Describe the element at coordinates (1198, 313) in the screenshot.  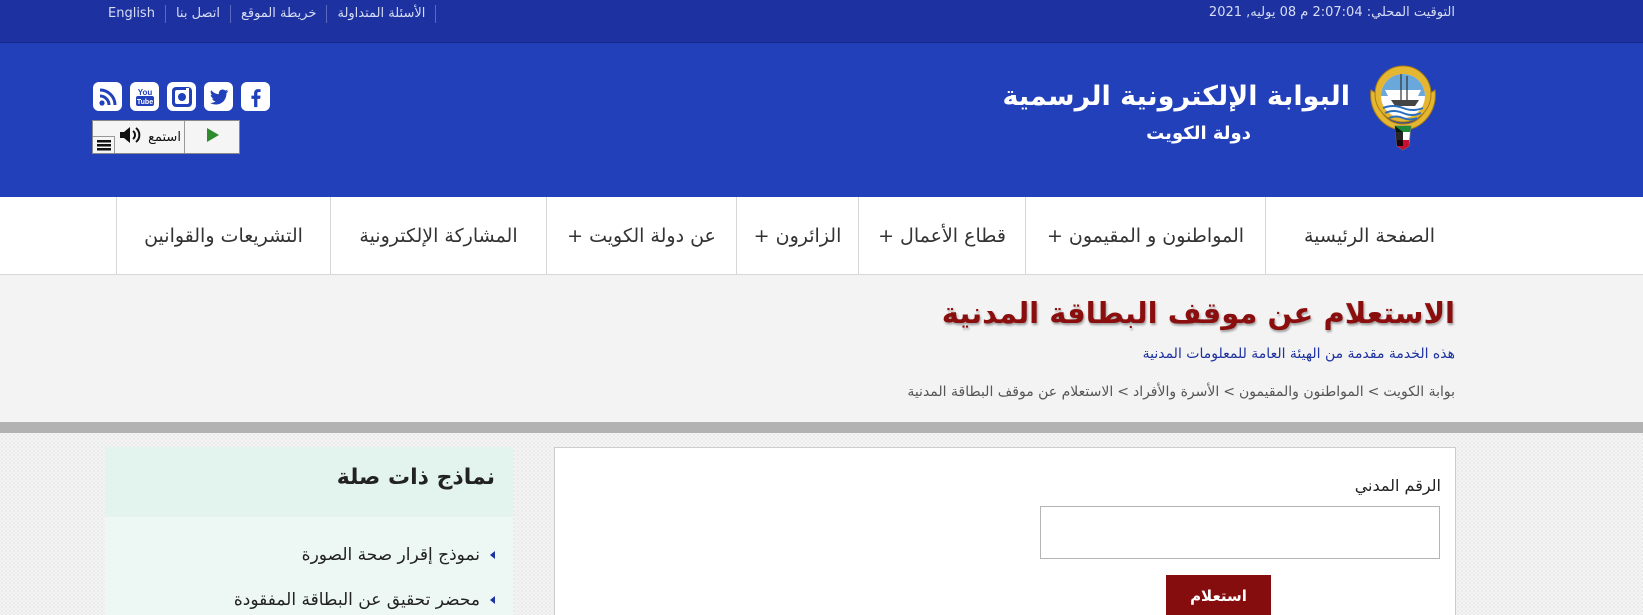
I see `page-title: الاستعلام عن موقف البطاقة المدنية` at that location.